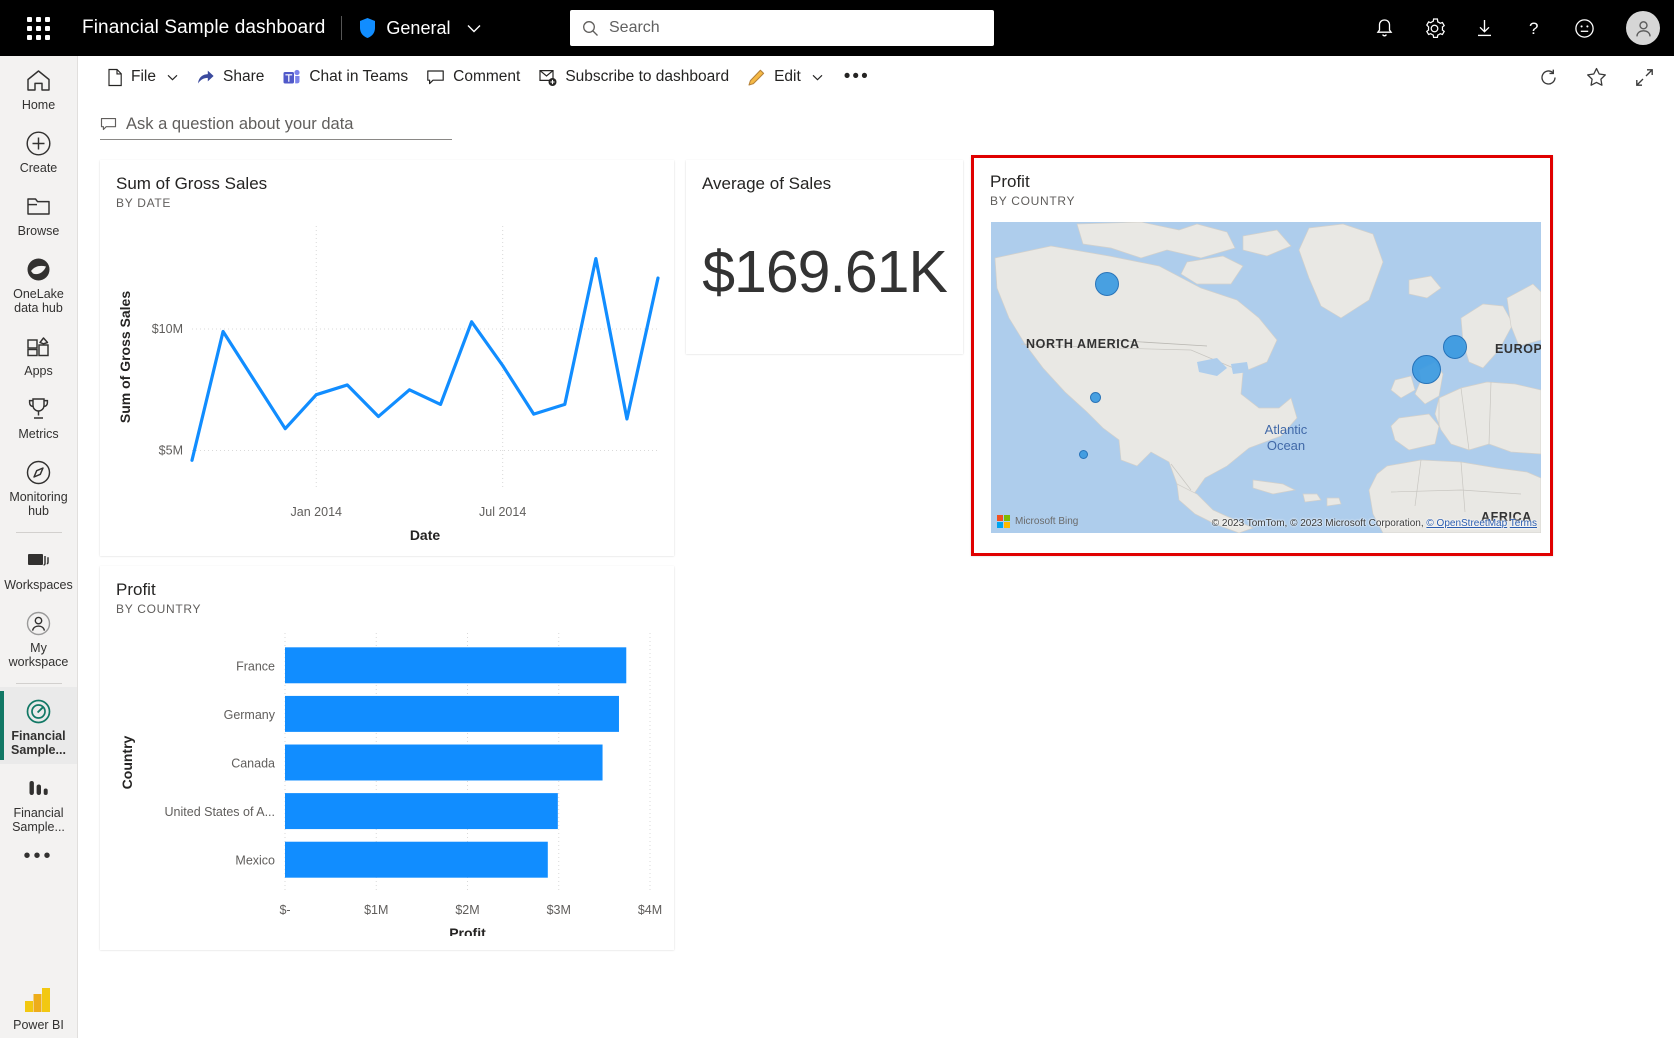  I want to click on chat-in-teams-label: Chat in Teams, so click(359, 76).